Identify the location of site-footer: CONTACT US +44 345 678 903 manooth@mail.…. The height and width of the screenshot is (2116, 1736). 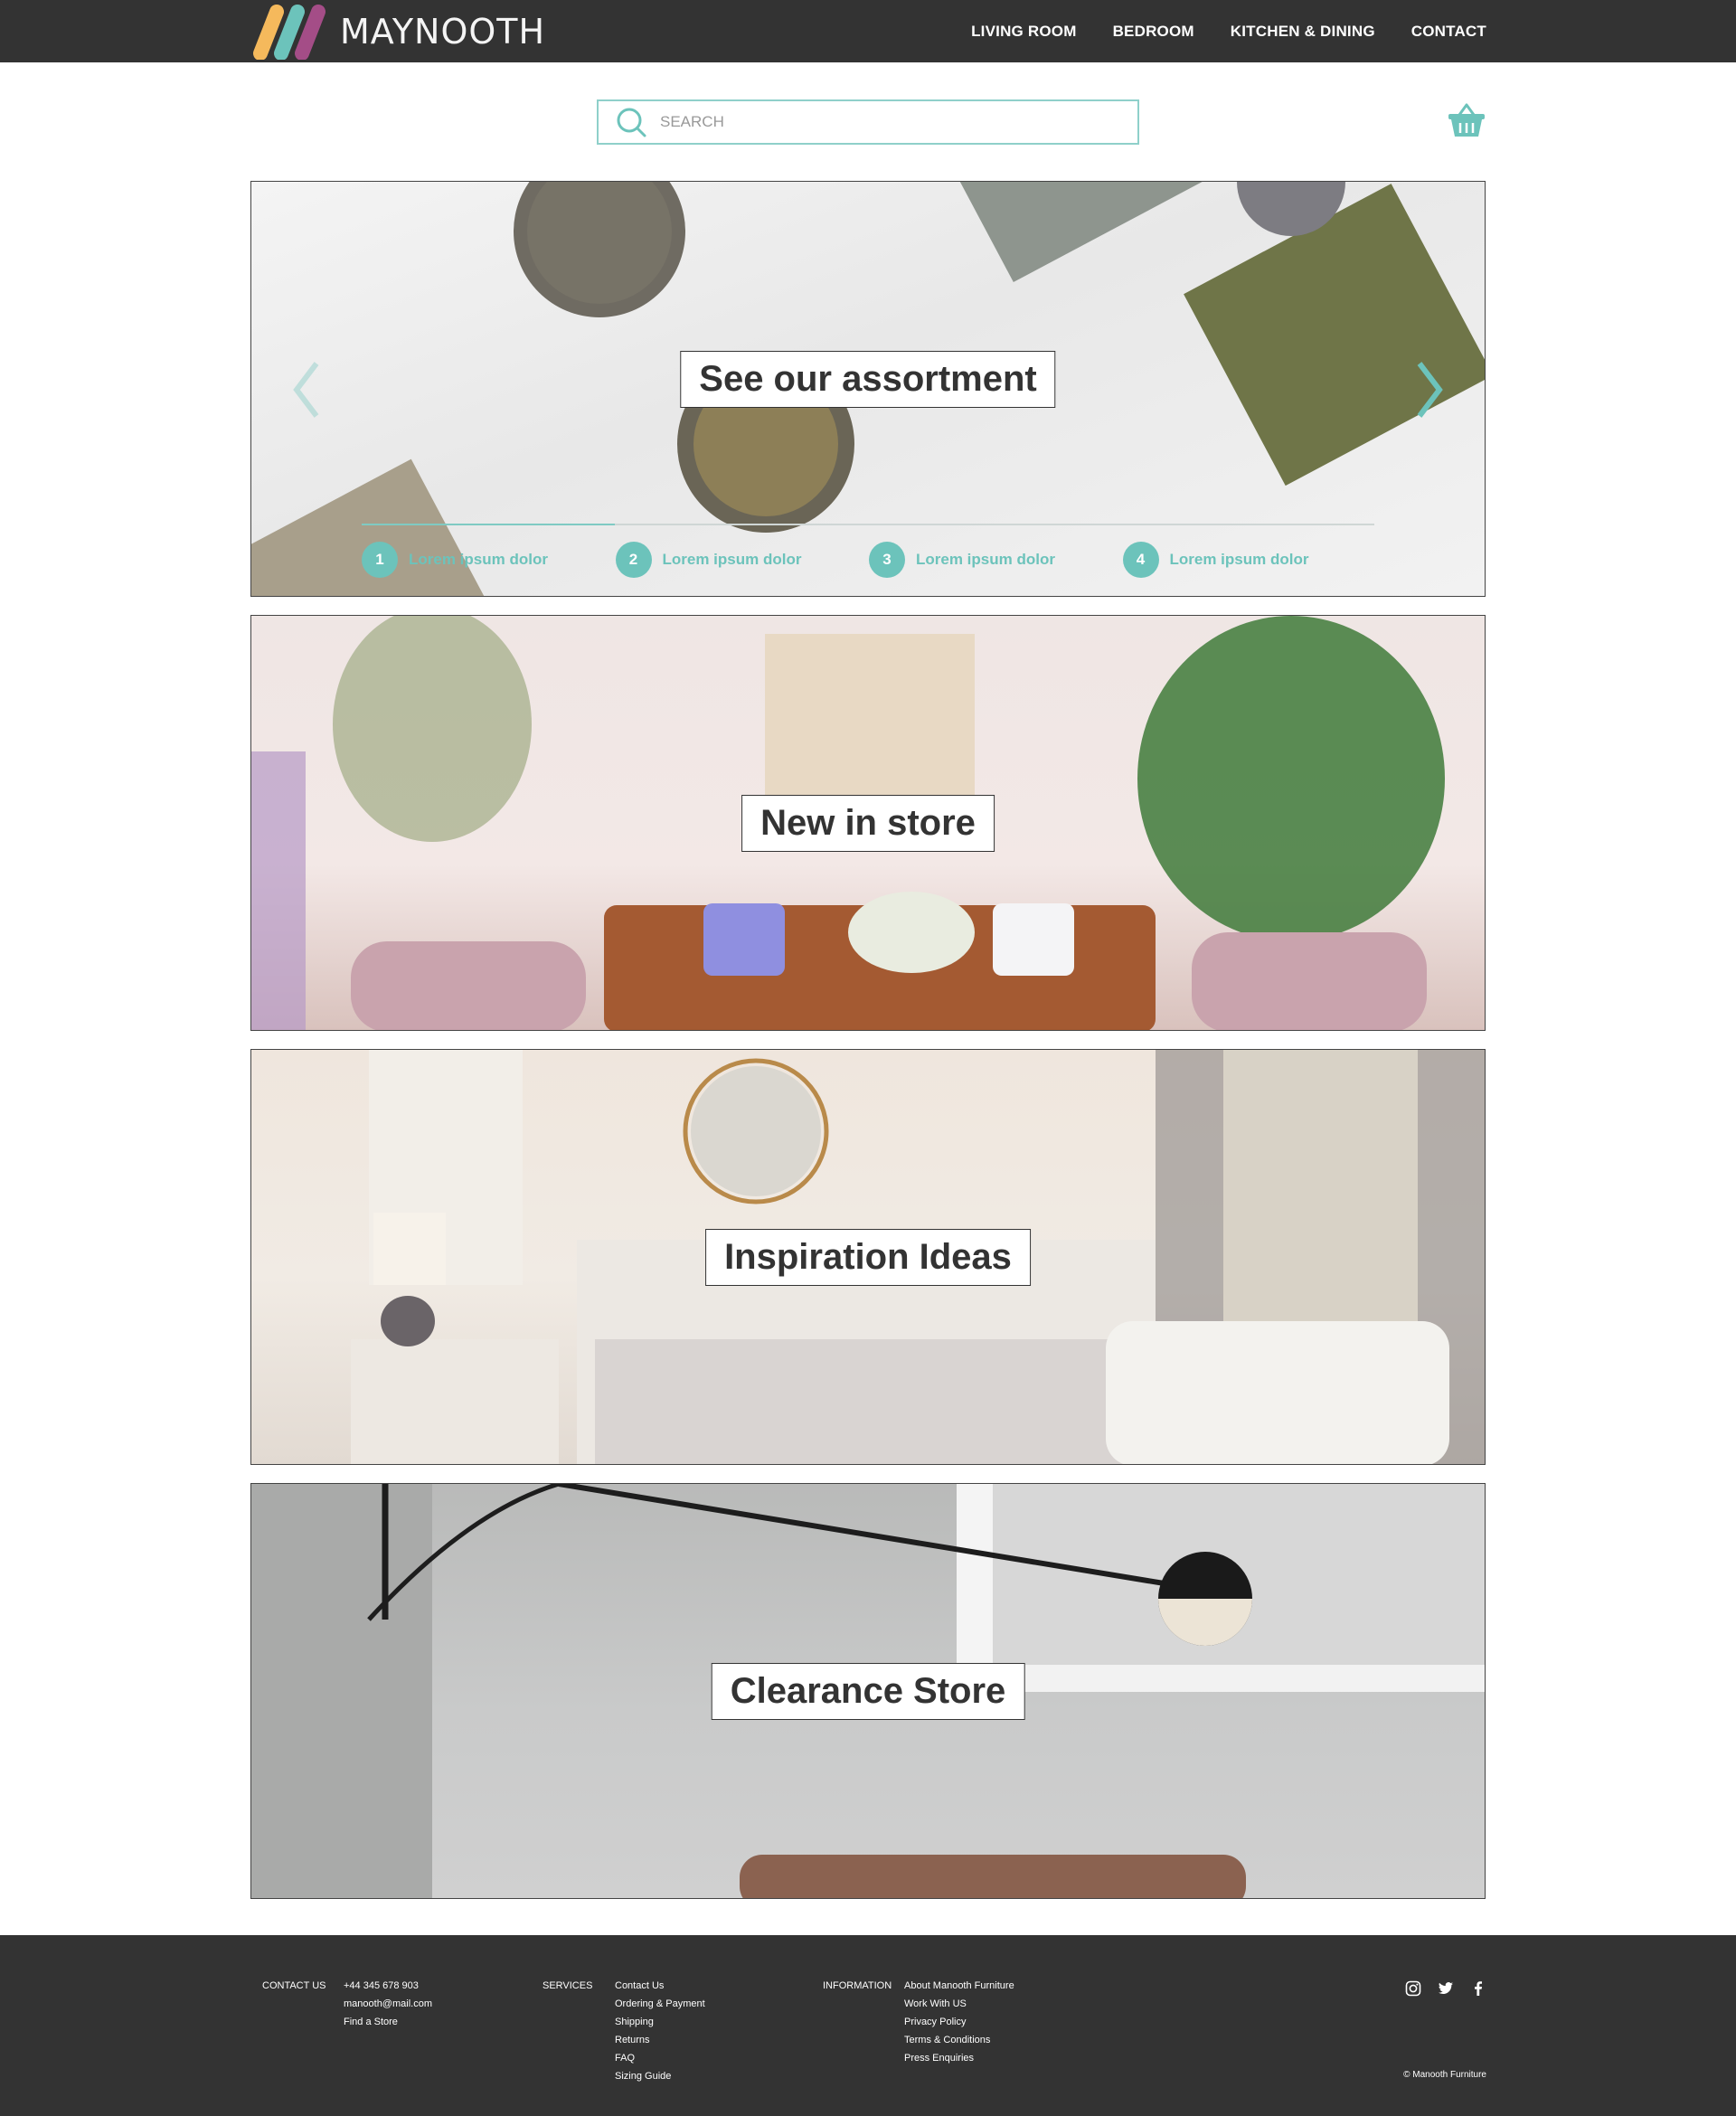
(868, 2025).